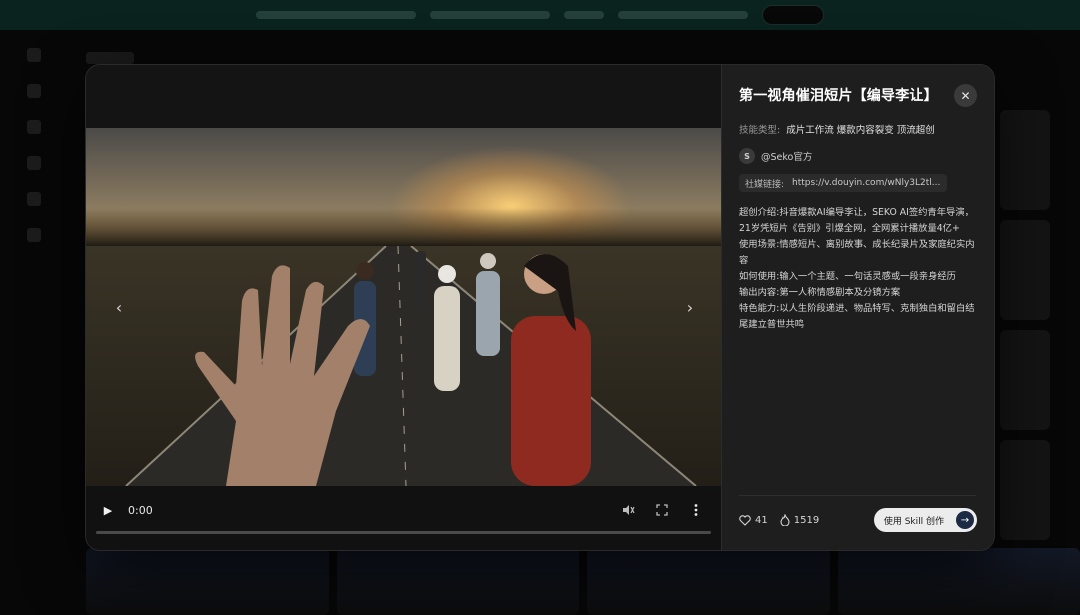 This screenshot has width=1080, height=615. What do you see at coordinates (765, 184) in the screenshot?
I see `social-link-label: 社媒链接:` at bounding box center [765, 184].